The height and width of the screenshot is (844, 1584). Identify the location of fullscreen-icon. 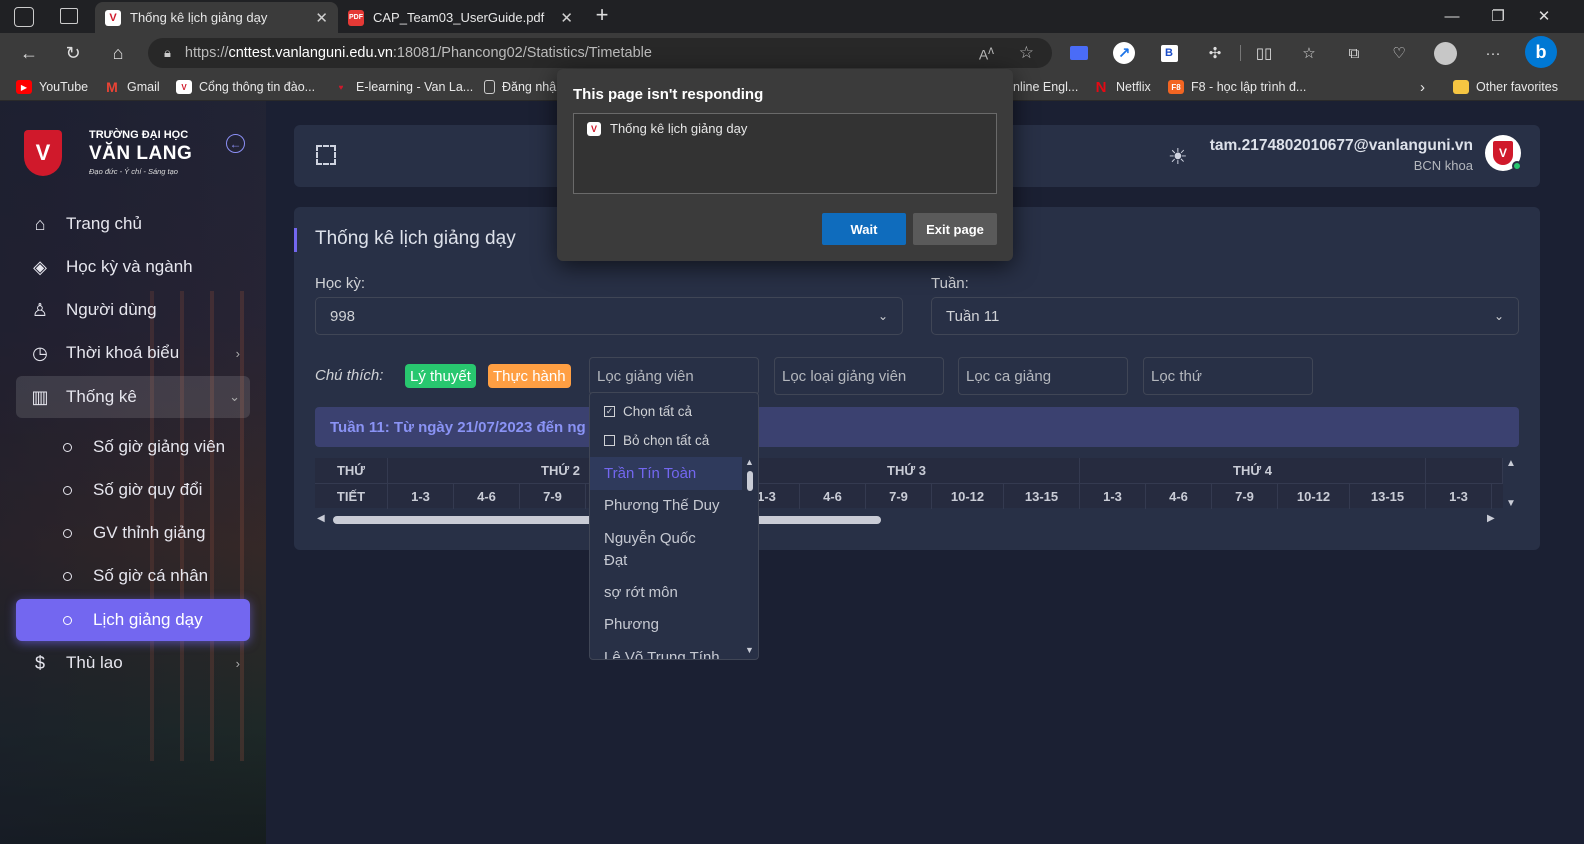
(326, 155).